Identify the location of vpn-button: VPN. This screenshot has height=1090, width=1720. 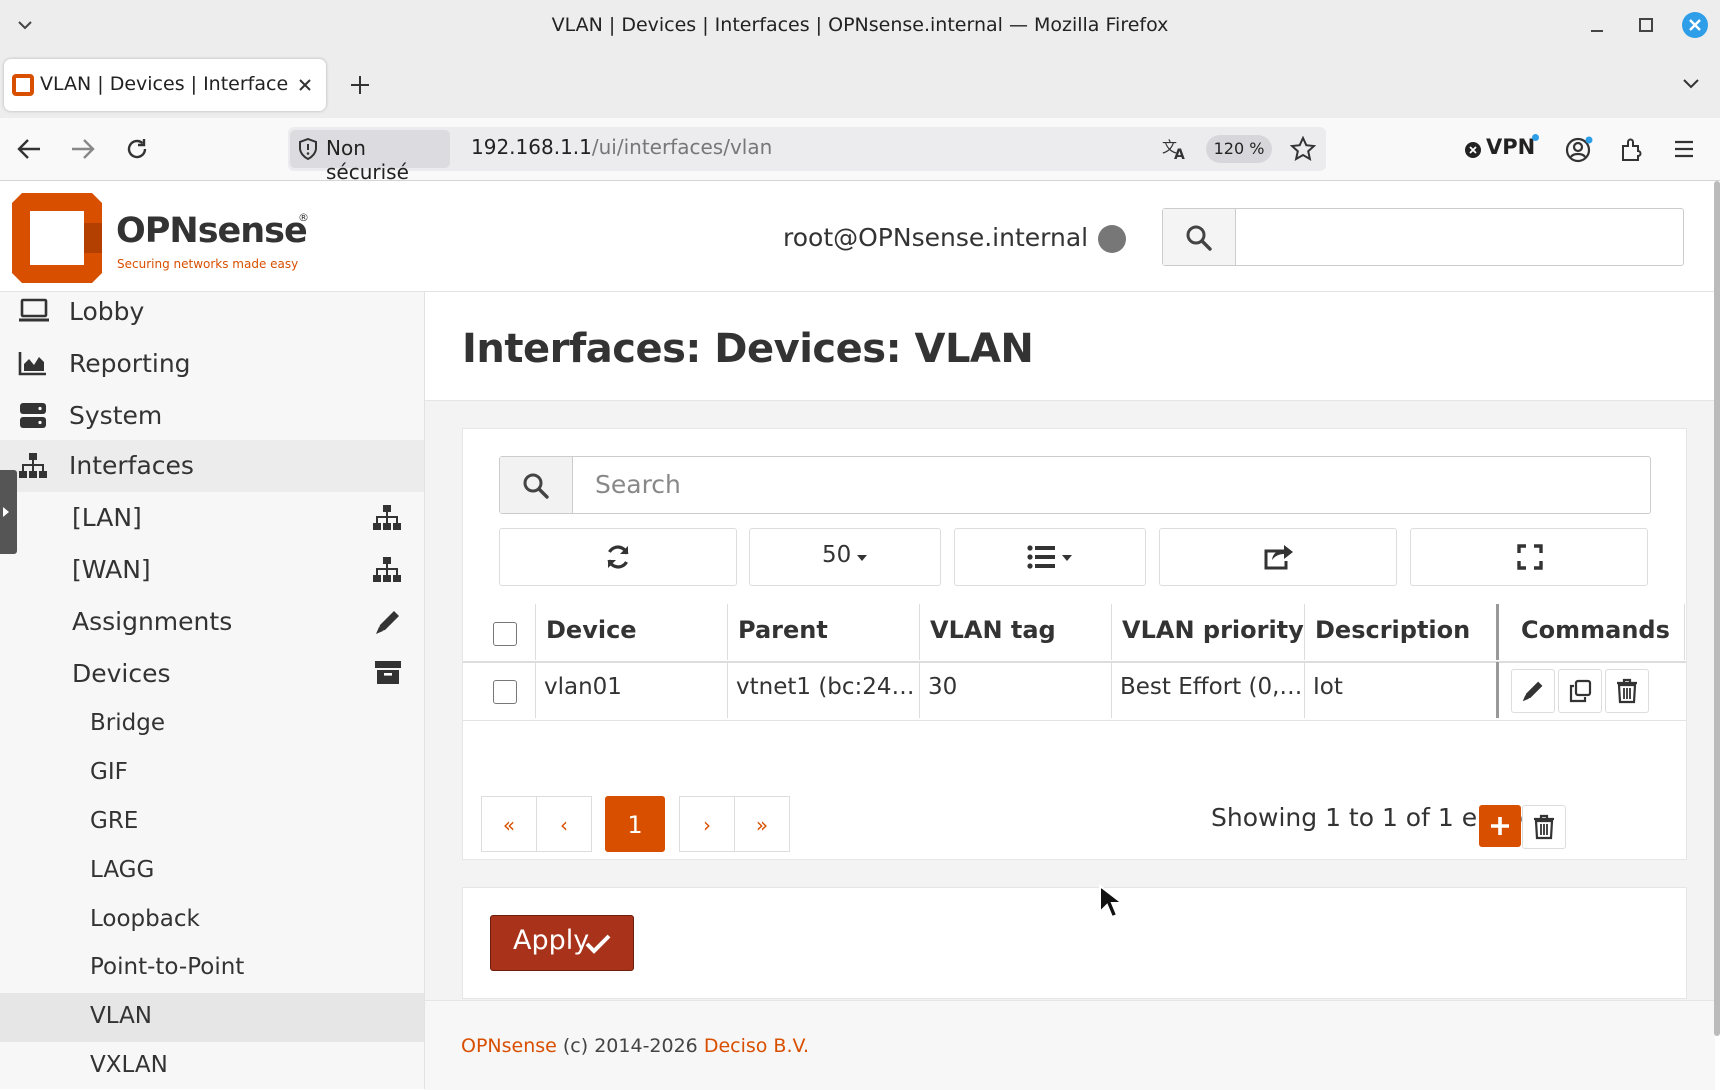
(1502, 149).